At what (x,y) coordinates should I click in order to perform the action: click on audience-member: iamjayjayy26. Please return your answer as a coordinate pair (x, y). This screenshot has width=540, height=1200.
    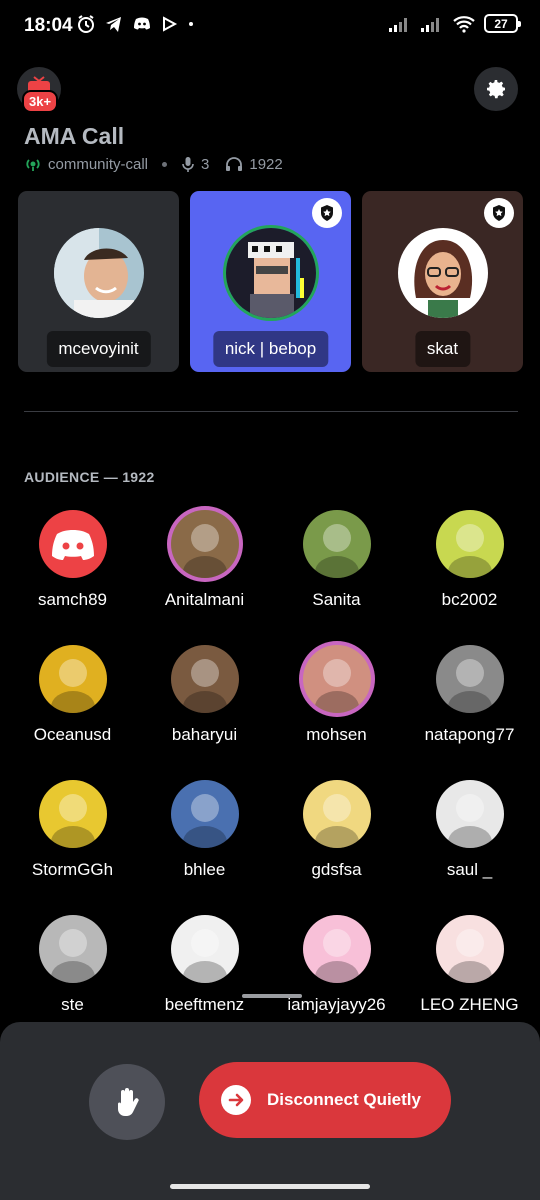
    Looking at the image, I should click on (336, 965).